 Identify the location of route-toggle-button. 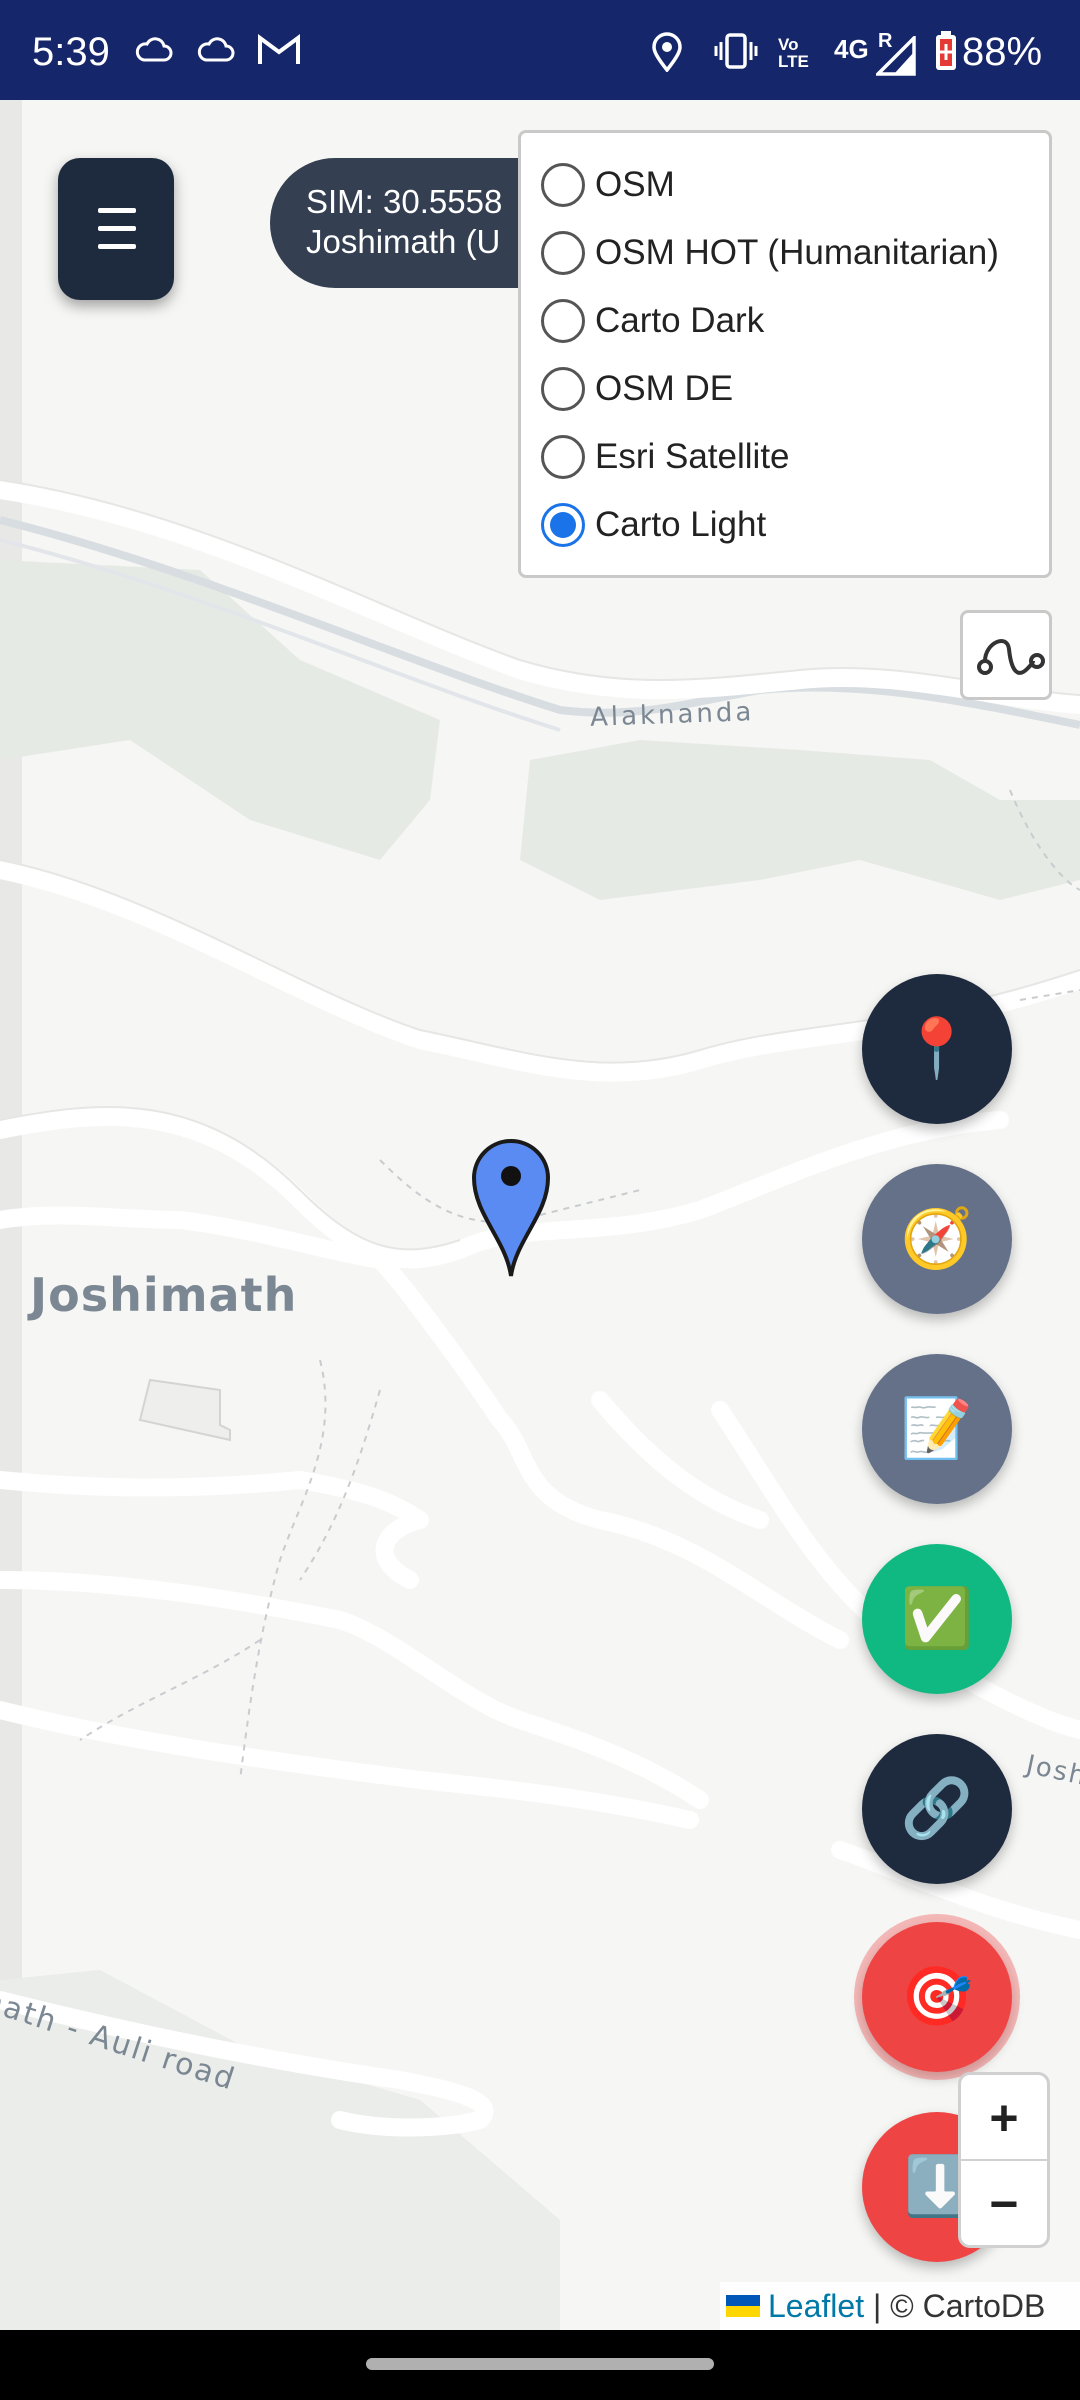
(1006, 655).